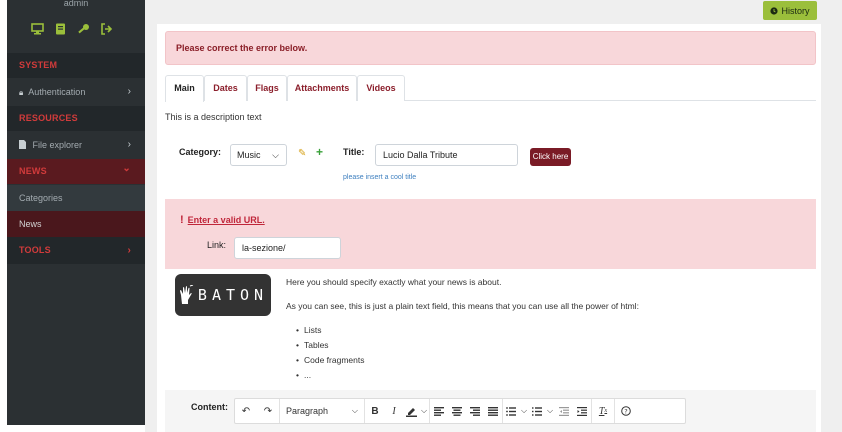  I want to click on monitor-icon, so click(37, 29).